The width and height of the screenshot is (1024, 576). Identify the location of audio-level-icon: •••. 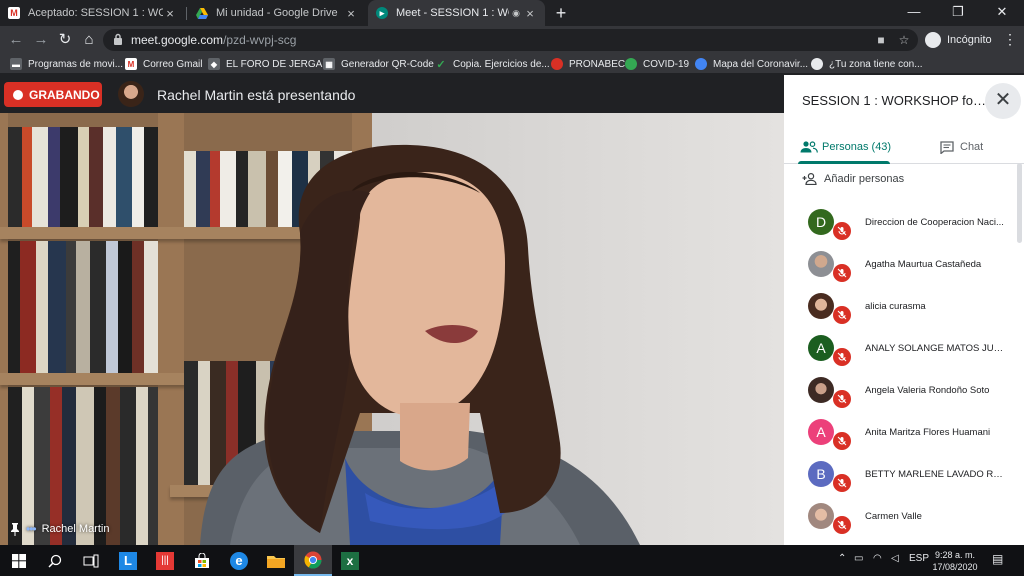
(31, 529).